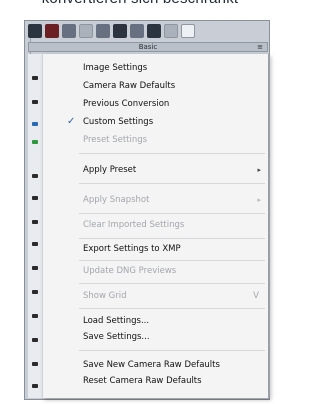 The width and height of the screenshot is (320, 404). Describe the element at coordinates (103, 31) in the screenshot. I see `histogram-icon` at that location.